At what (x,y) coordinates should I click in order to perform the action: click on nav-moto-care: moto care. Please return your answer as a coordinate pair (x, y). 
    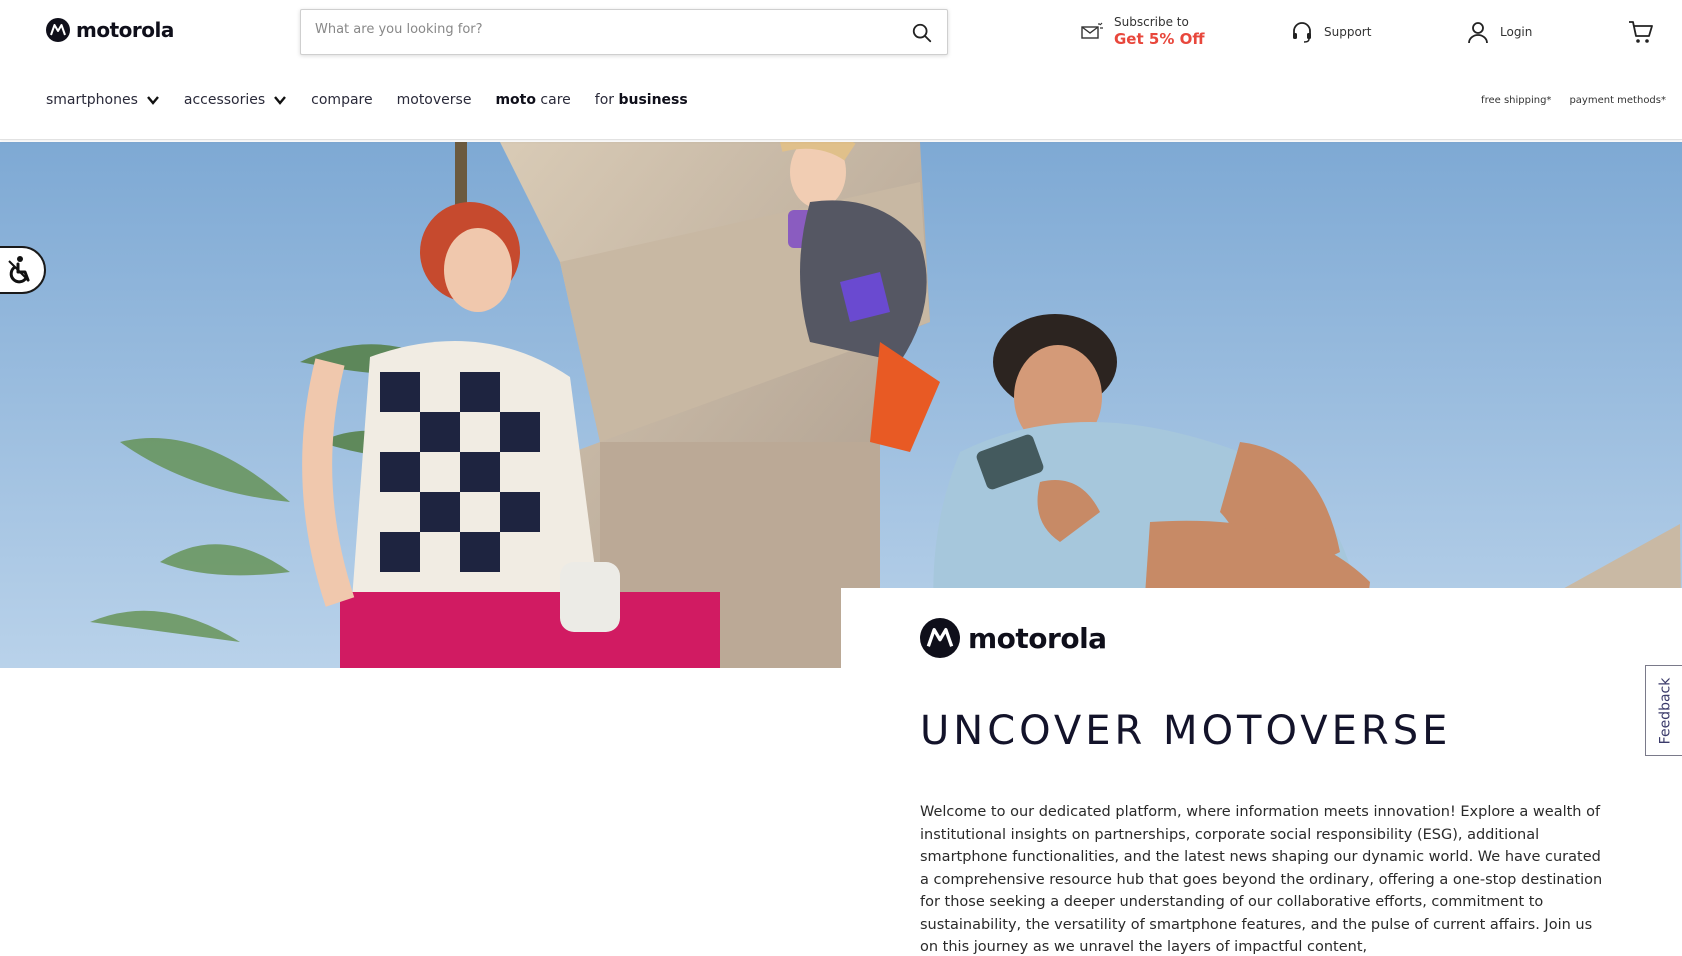
    Looking at the image, I should click on (532, 100).